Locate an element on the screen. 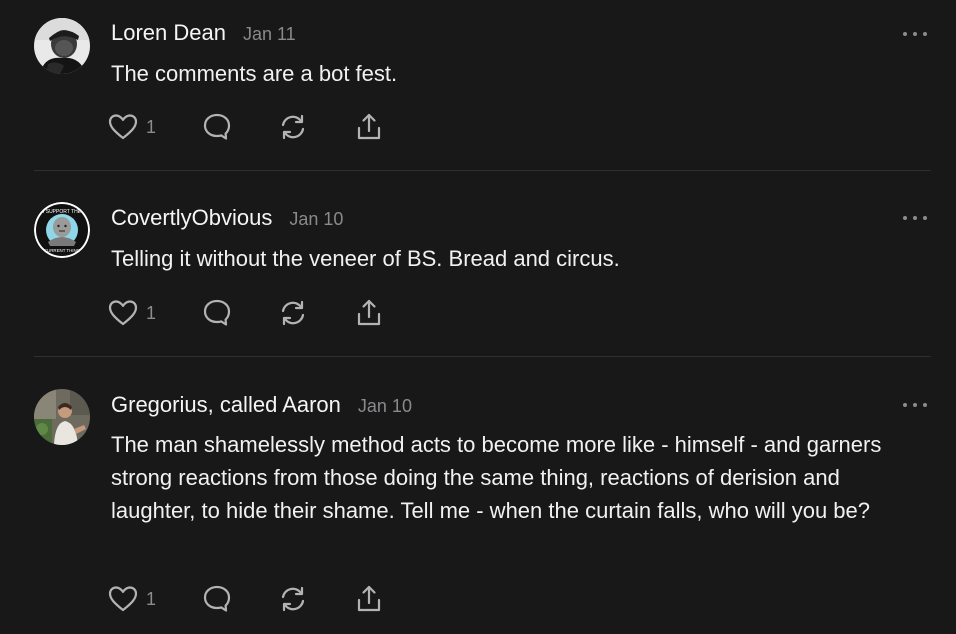  badge-text-top: I SUPPORT THE is located at coordinates (62, 212).